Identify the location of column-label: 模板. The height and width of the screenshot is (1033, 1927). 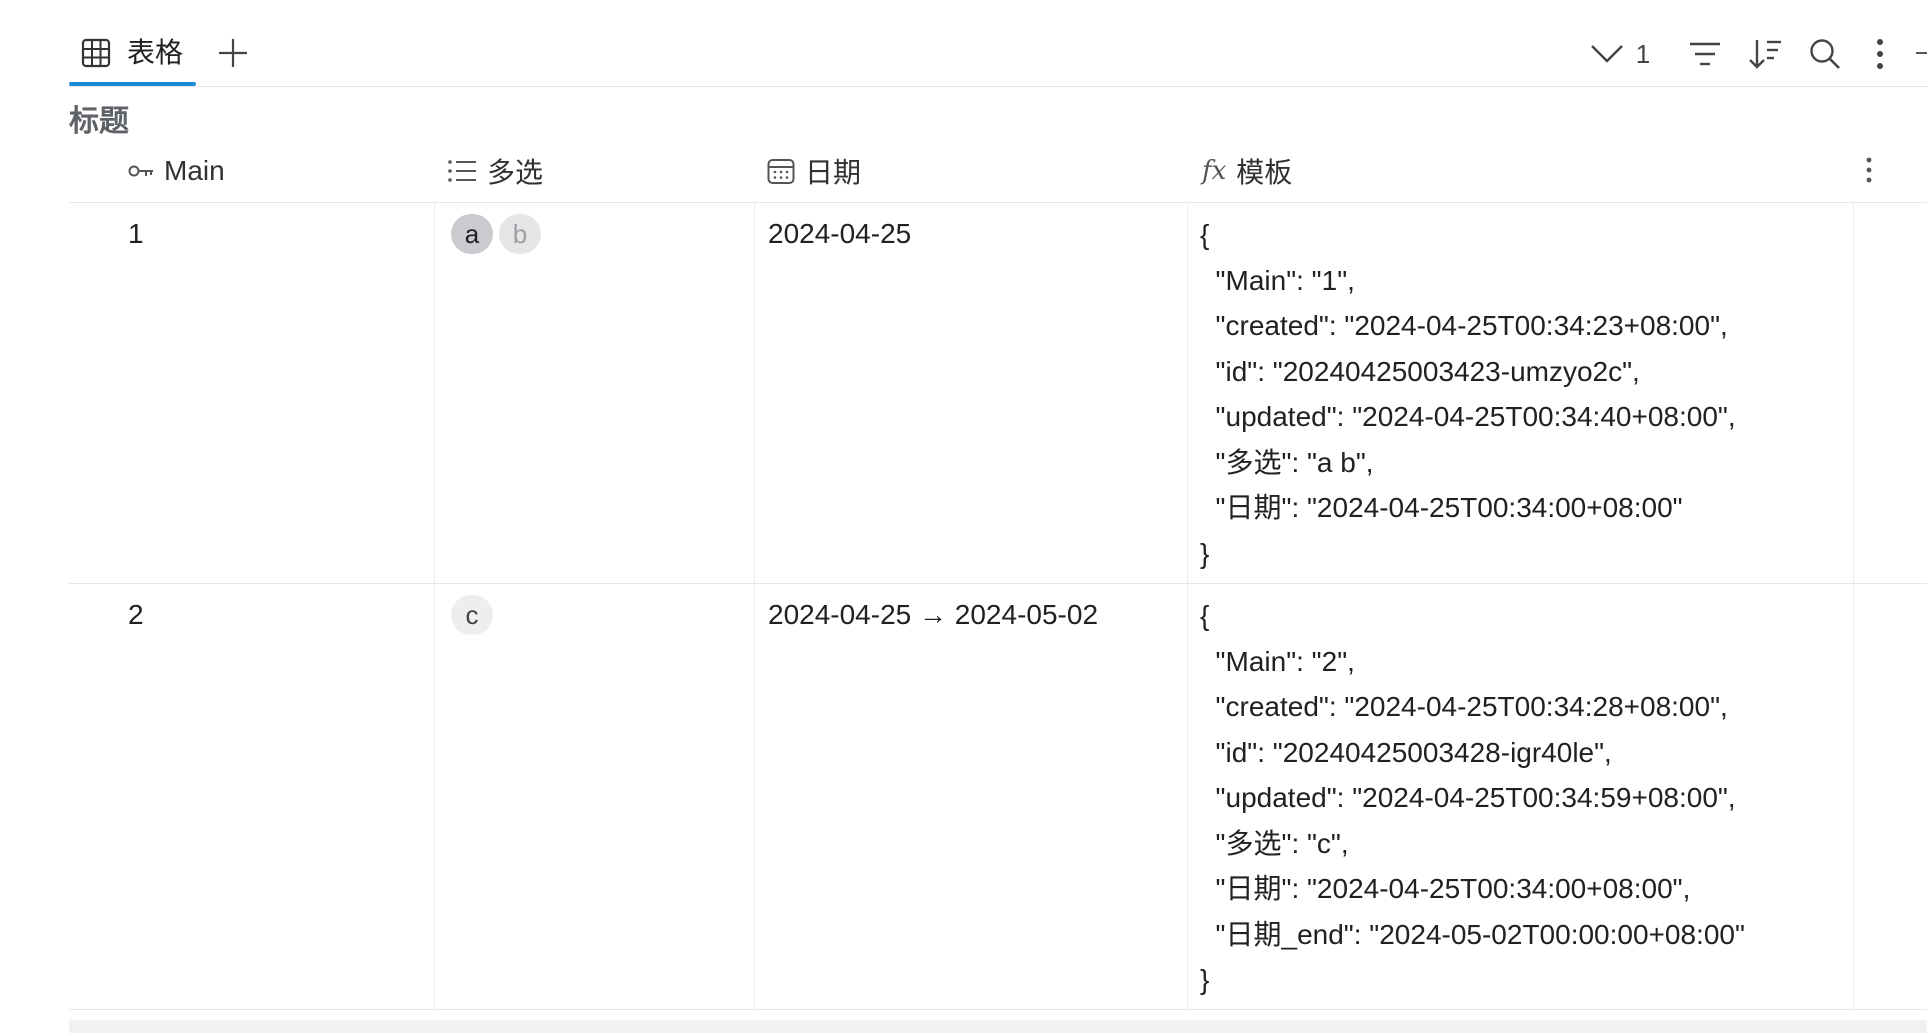
(1264, 172).